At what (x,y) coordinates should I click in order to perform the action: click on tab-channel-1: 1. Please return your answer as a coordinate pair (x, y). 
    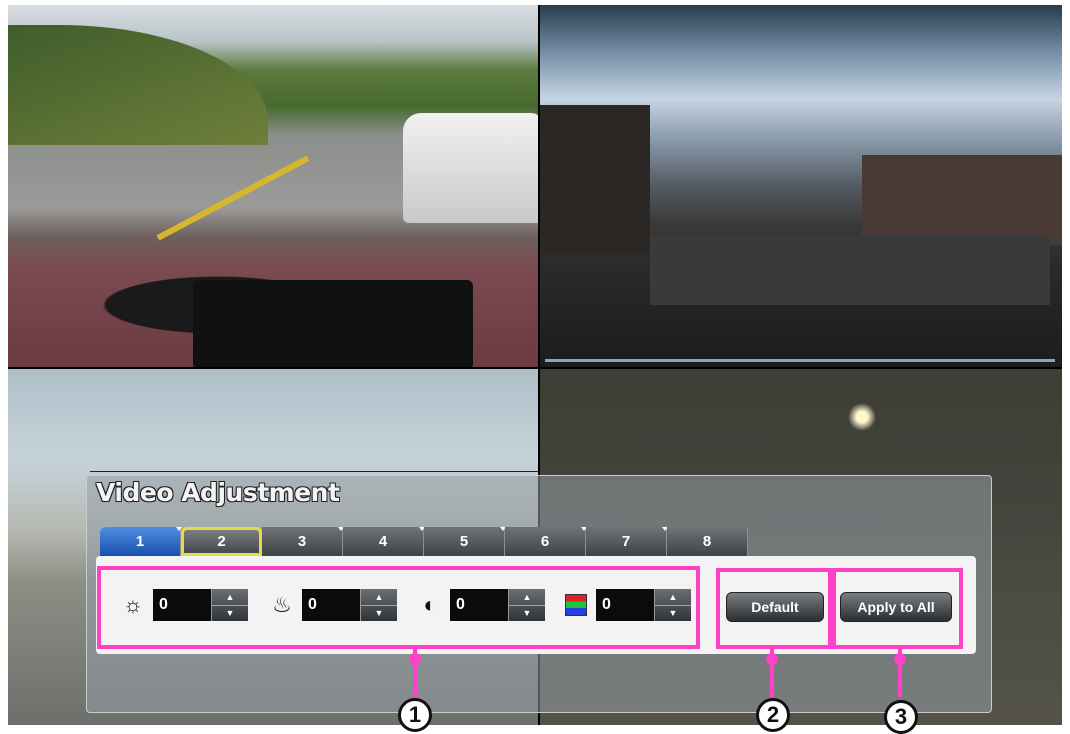
    Looking at the image, I should click on (141, 541).